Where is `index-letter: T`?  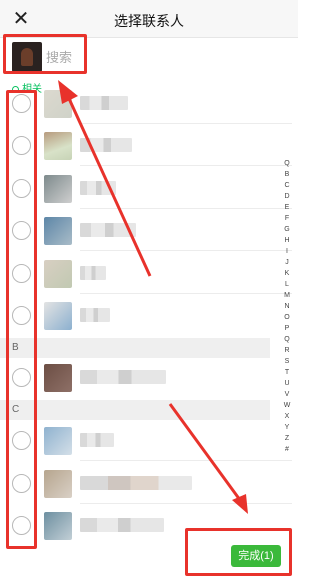 index-letter: T is located at coordinates (287, 372).